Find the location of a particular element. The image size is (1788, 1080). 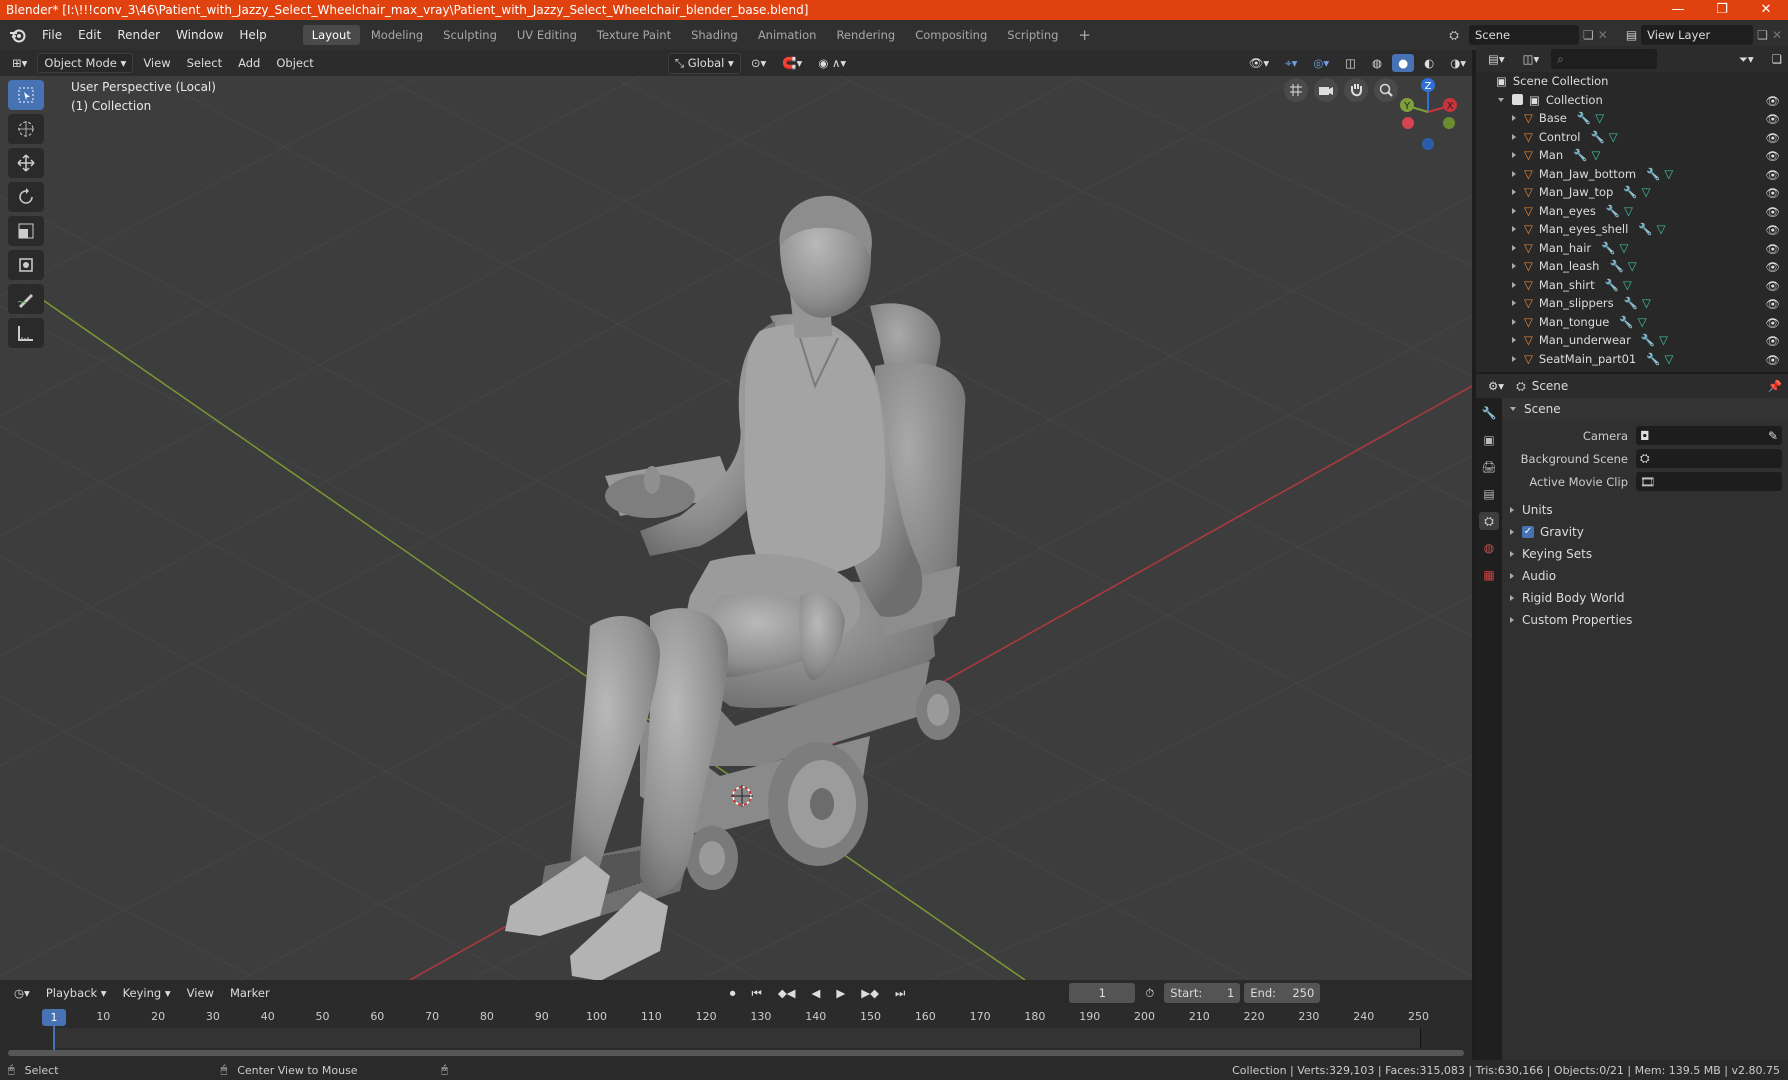

menu-window: Window is located at coordinates (199, 35).